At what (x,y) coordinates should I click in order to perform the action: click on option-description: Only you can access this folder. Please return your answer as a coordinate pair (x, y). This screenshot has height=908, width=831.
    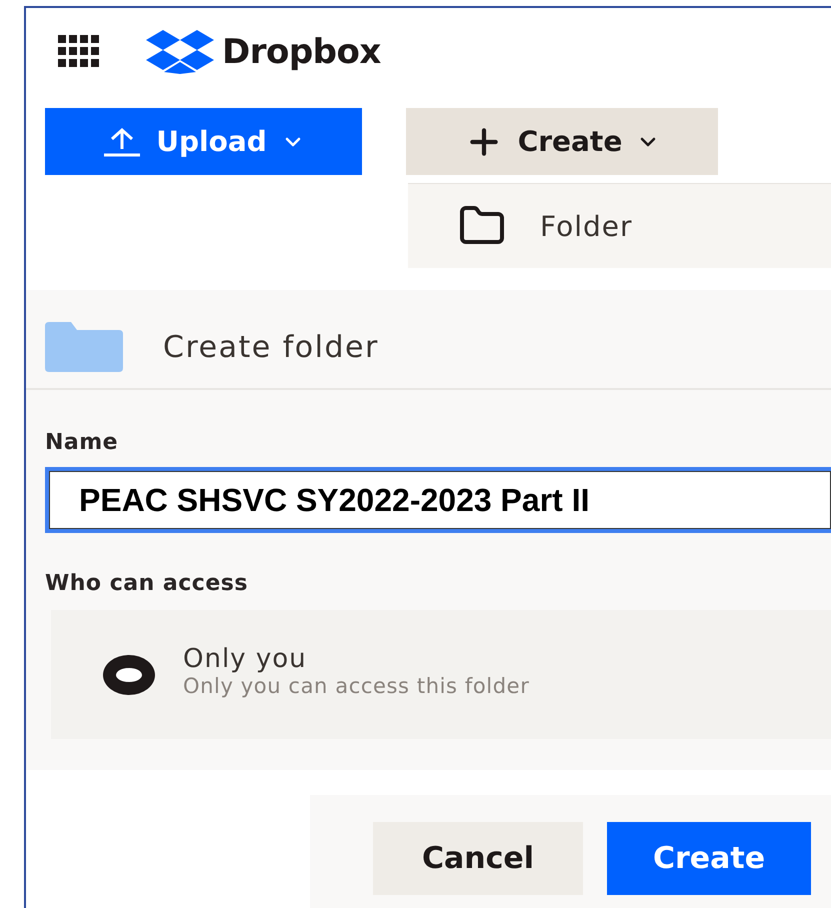
    Looking at the image, I should click on (356, 686).